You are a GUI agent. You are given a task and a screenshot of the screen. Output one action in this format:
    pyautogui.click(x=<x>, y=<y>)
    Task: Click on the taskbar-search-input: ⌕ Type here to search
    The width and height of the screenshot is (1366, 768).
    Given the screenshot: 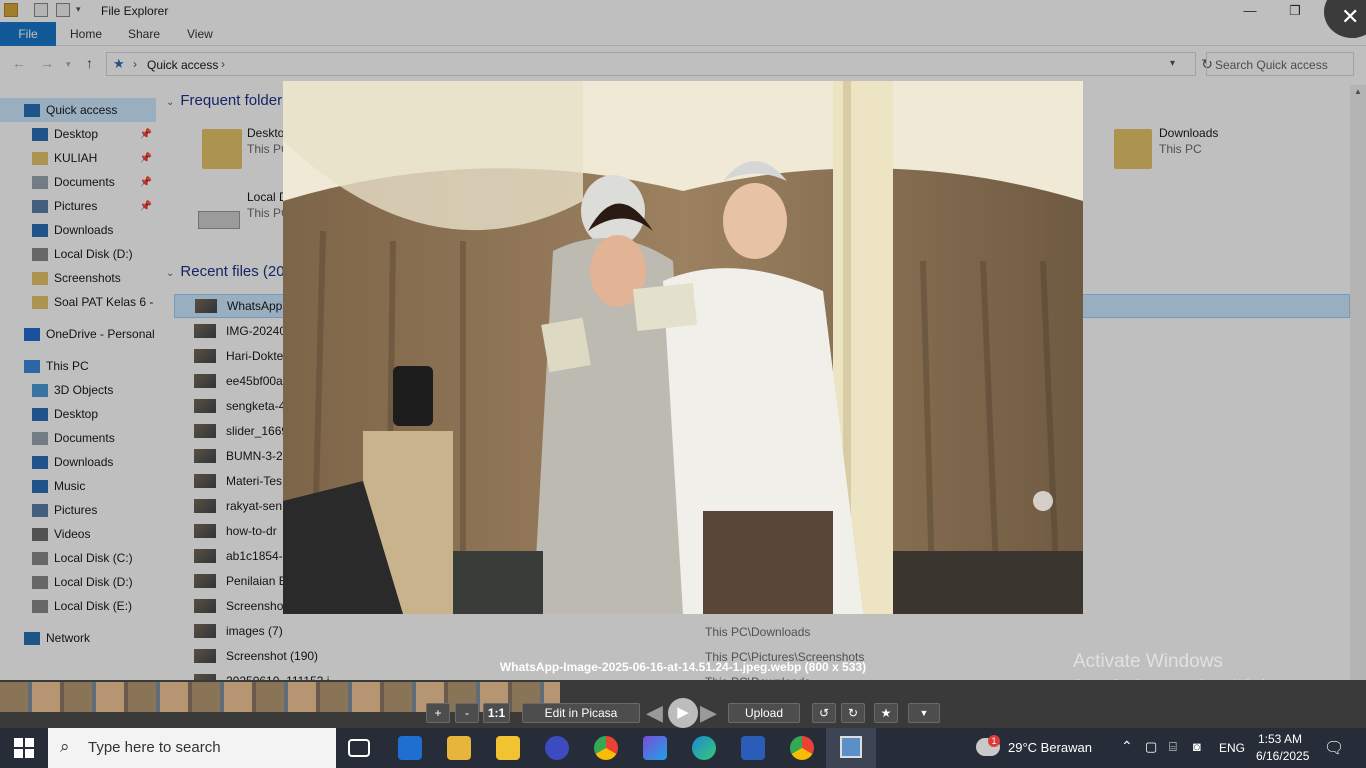 What is the action you would take?
    pyautogui.click(x=192, y=748)
    